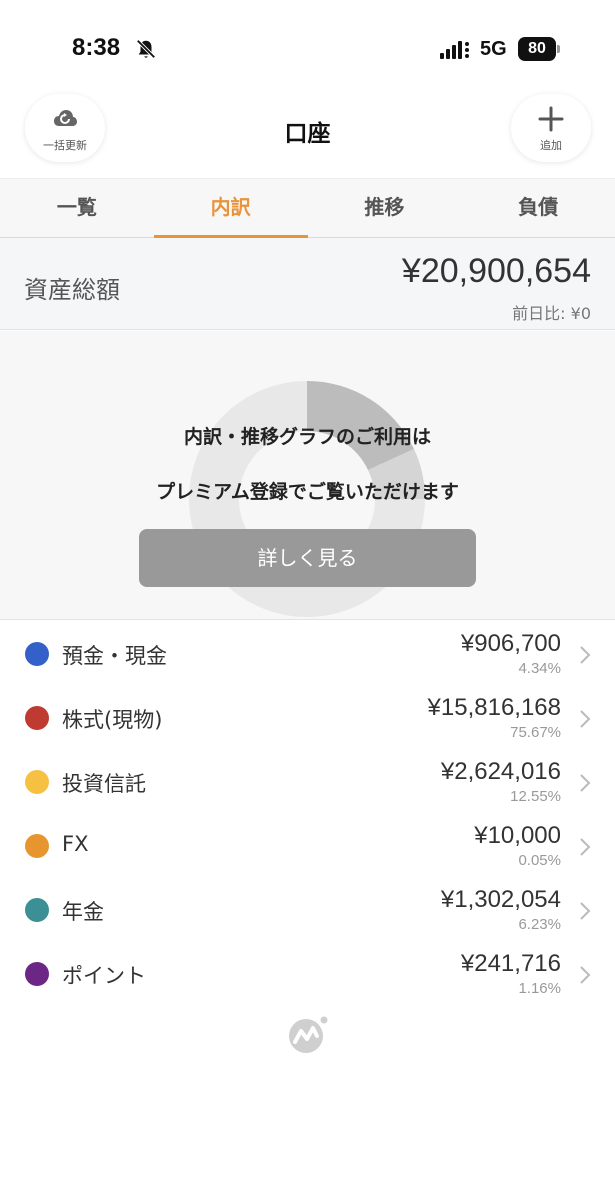  What do you see at coordinates (517, 835) in the screenshot?
I see `category-amount: ¥10,000` at bounding box center [517, 835].